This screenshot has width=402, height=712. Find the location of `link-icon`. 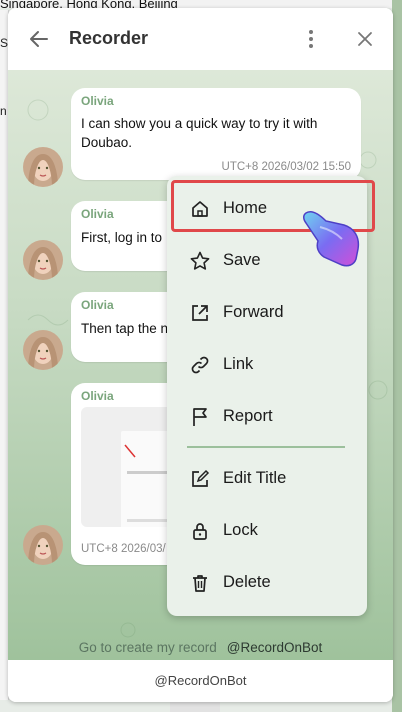

link-icon is located at coordinates (200, 365).